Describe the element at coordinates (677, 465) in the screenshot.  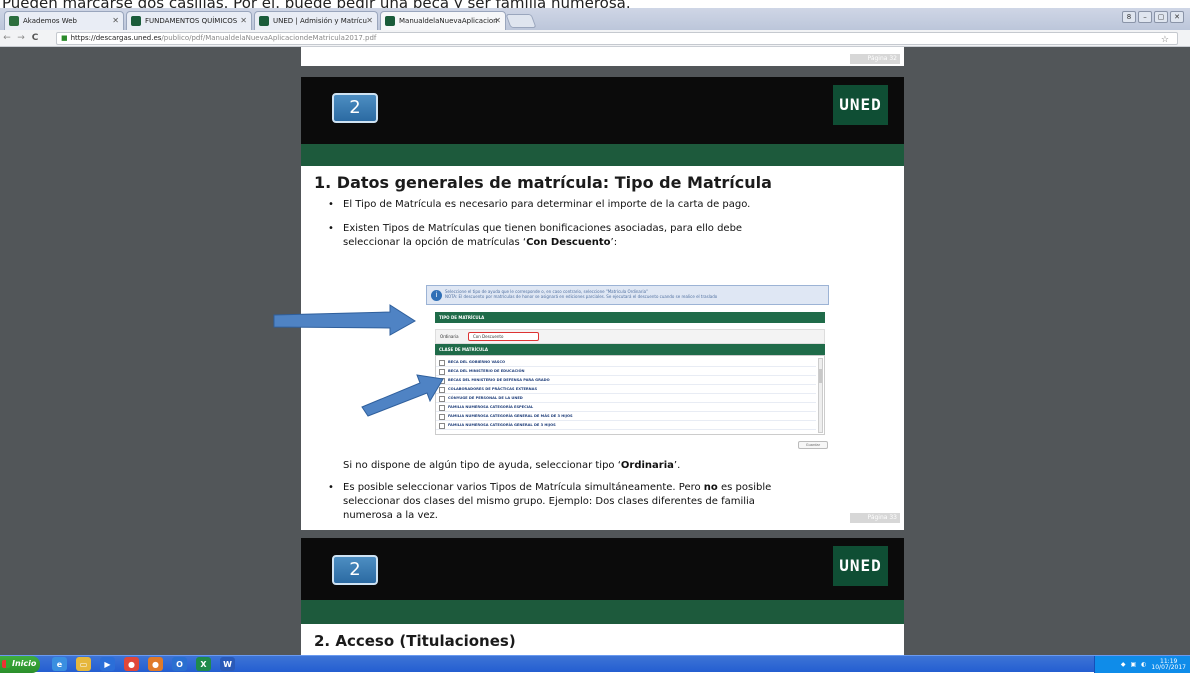
I see `note-post: ’.` at that location.